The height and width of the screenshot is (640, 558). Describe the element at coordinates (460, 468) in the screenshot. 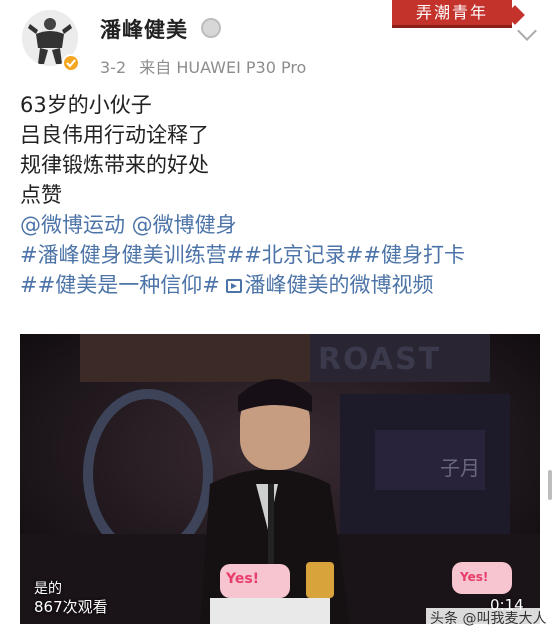

I see `sign-extra: 子月` at that location.